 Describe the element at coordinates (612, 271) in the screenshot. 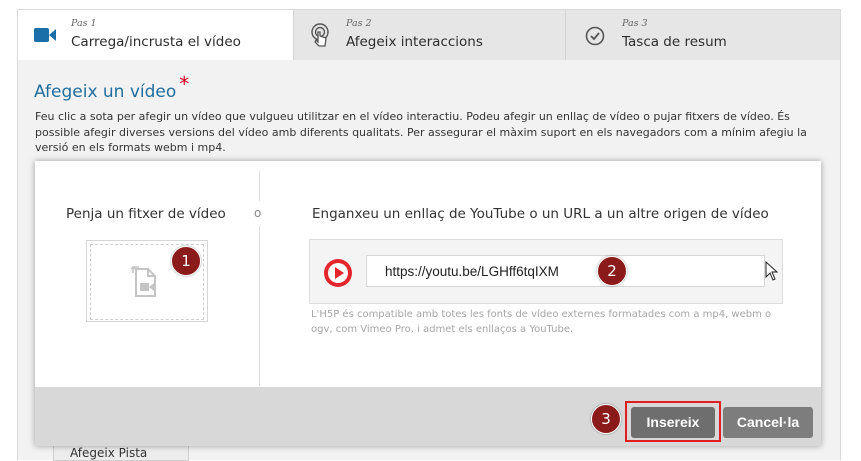

I see `callout-badge-2: 2` at that location.